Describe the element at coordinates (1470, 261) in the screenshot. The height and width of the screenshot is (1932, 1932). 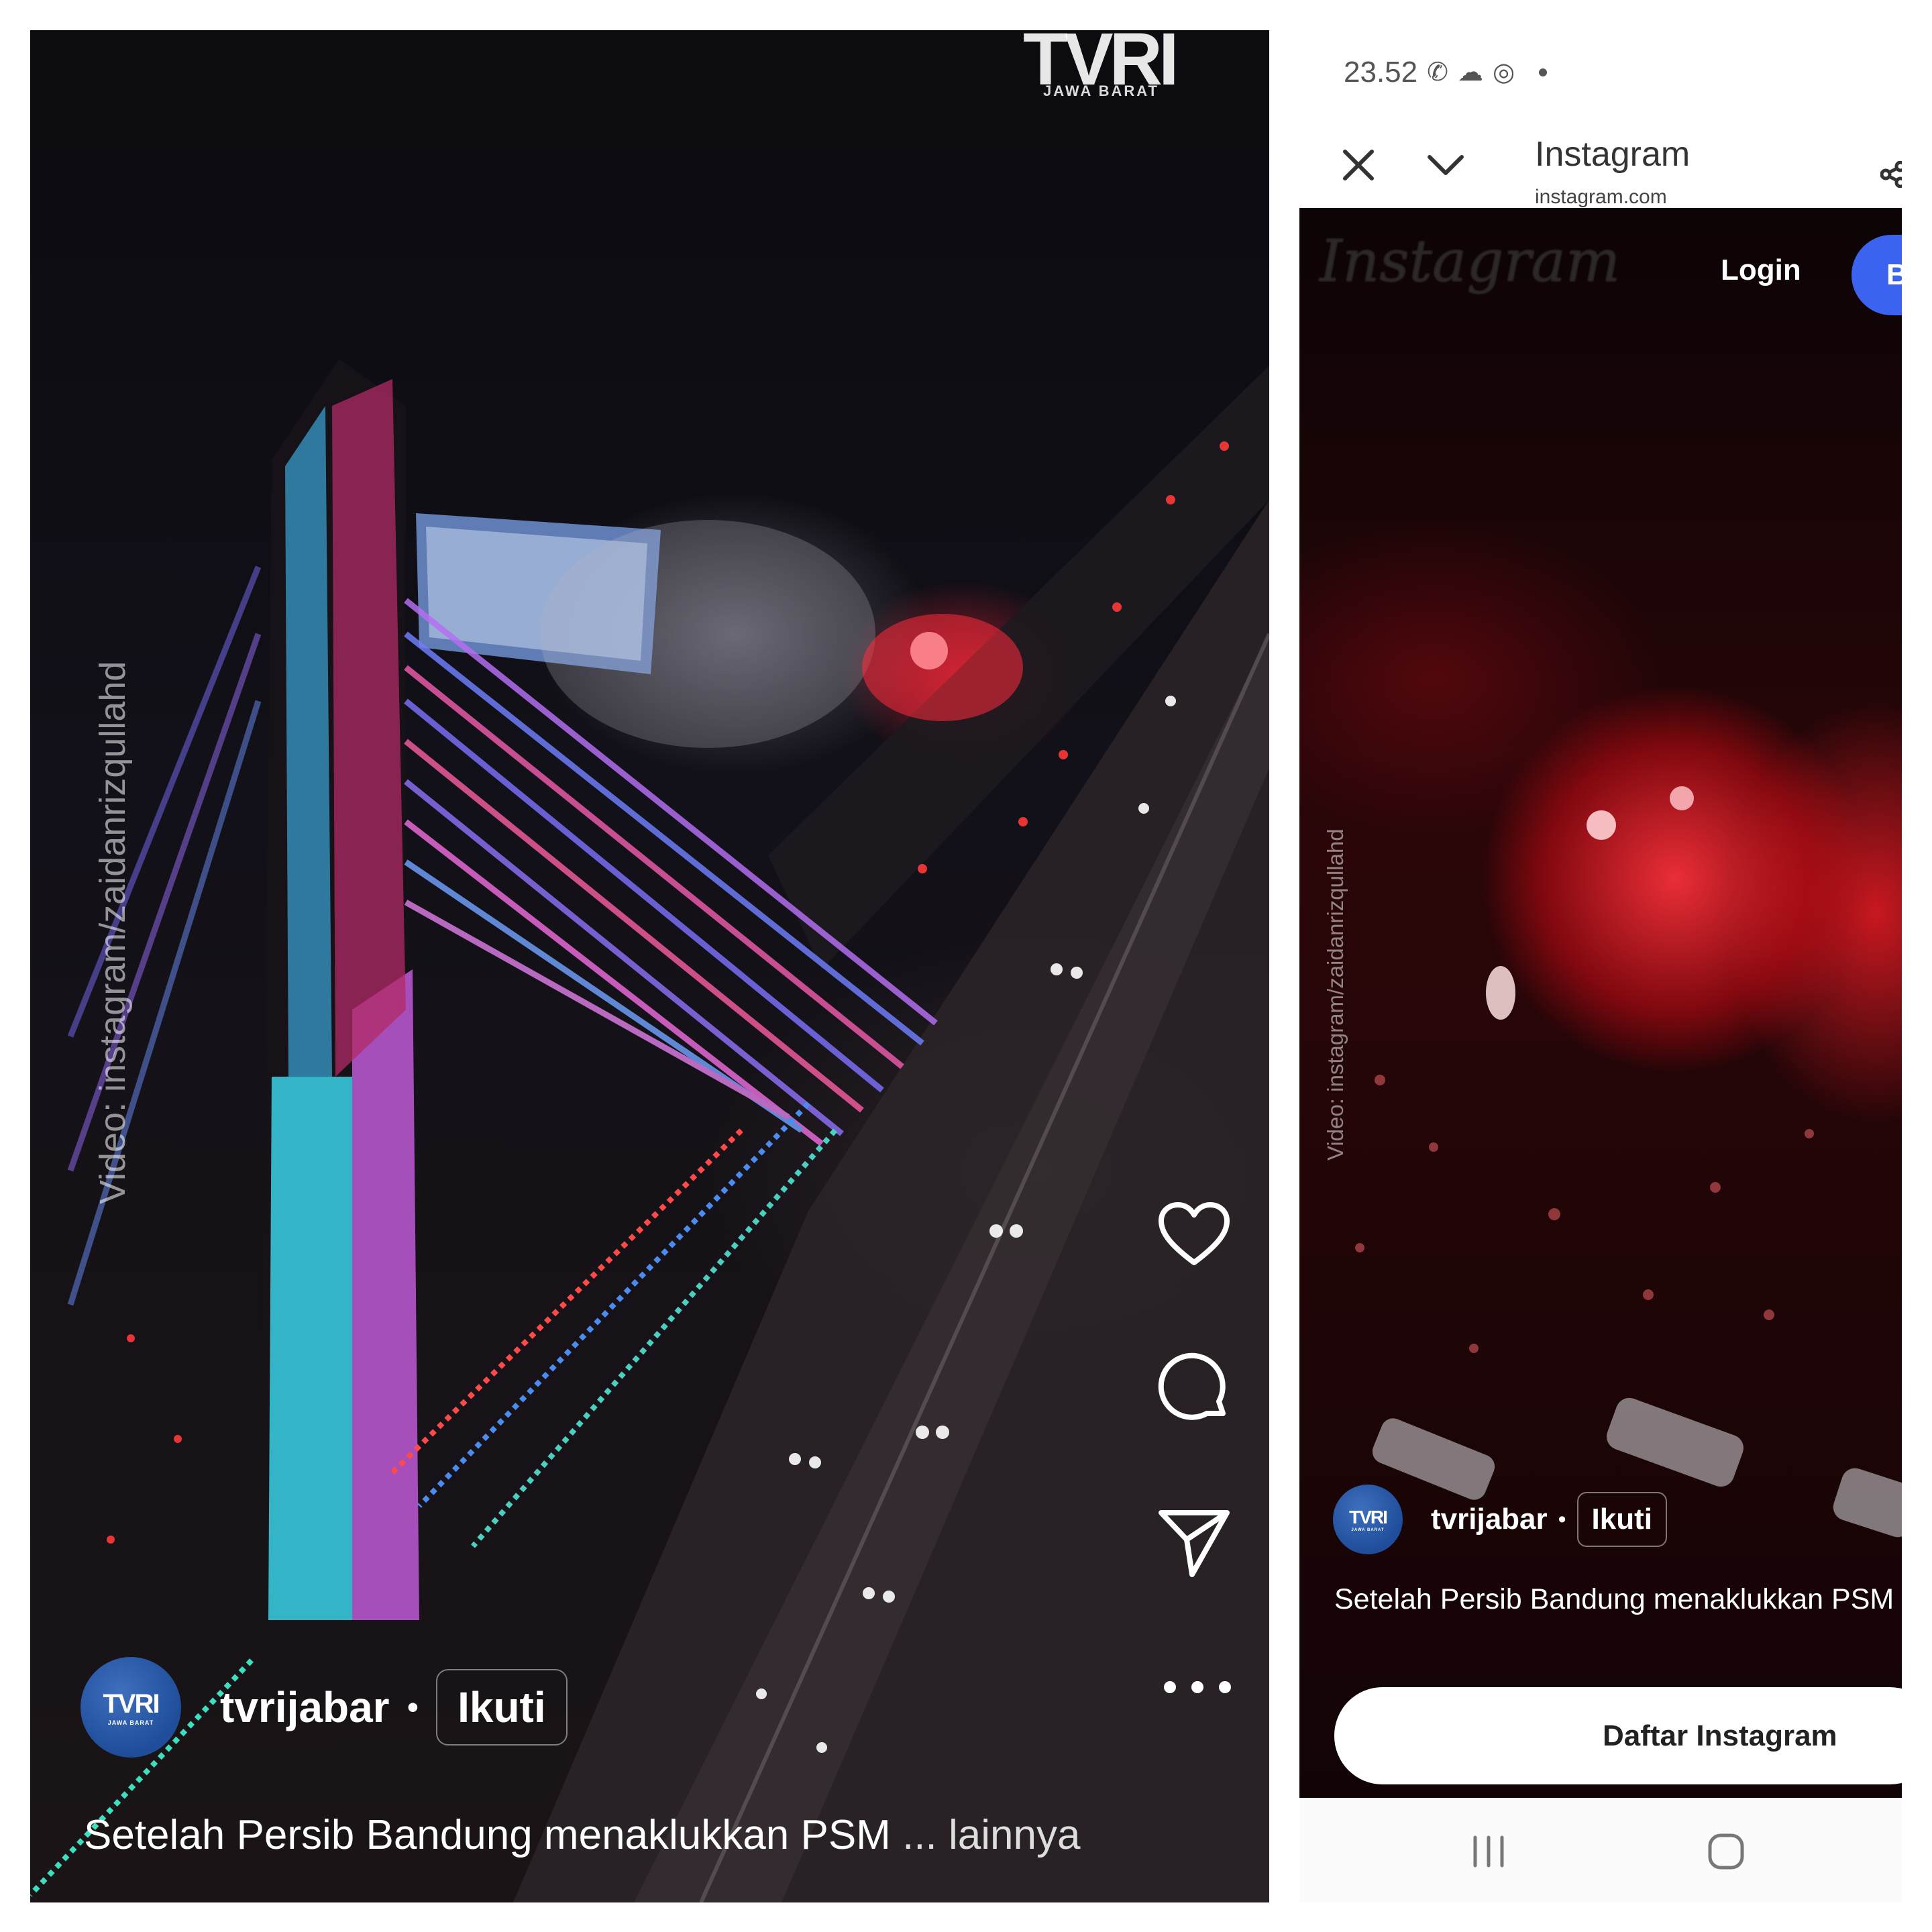
I see `instagram-wordmark-logo: Instagram` at that location.